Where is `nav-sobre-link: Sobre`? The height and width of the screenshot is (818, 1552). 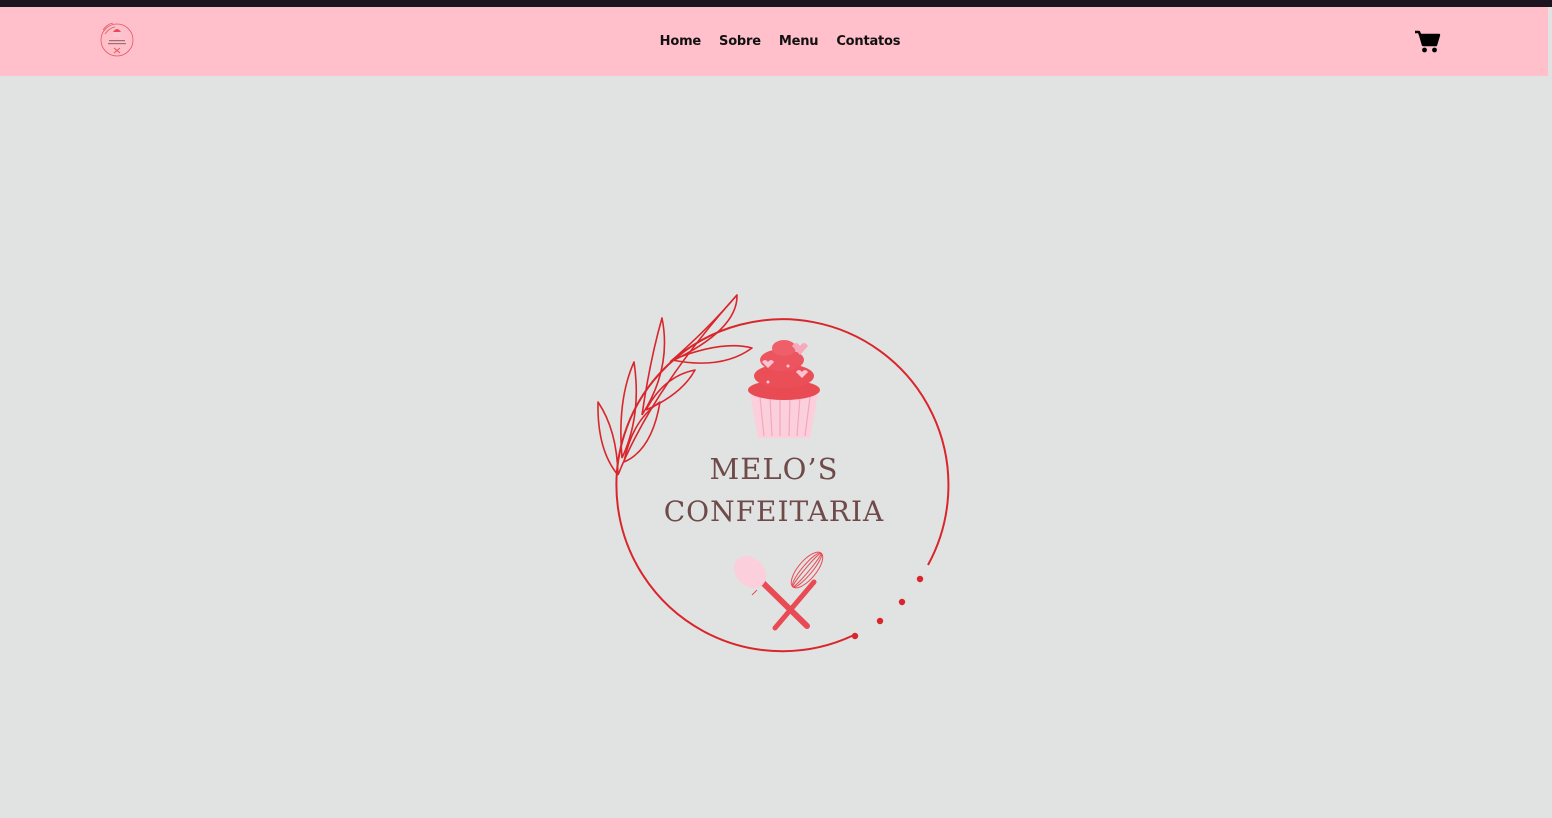
nav-sobre-link: Sobre is located at coordinates (740, 41).